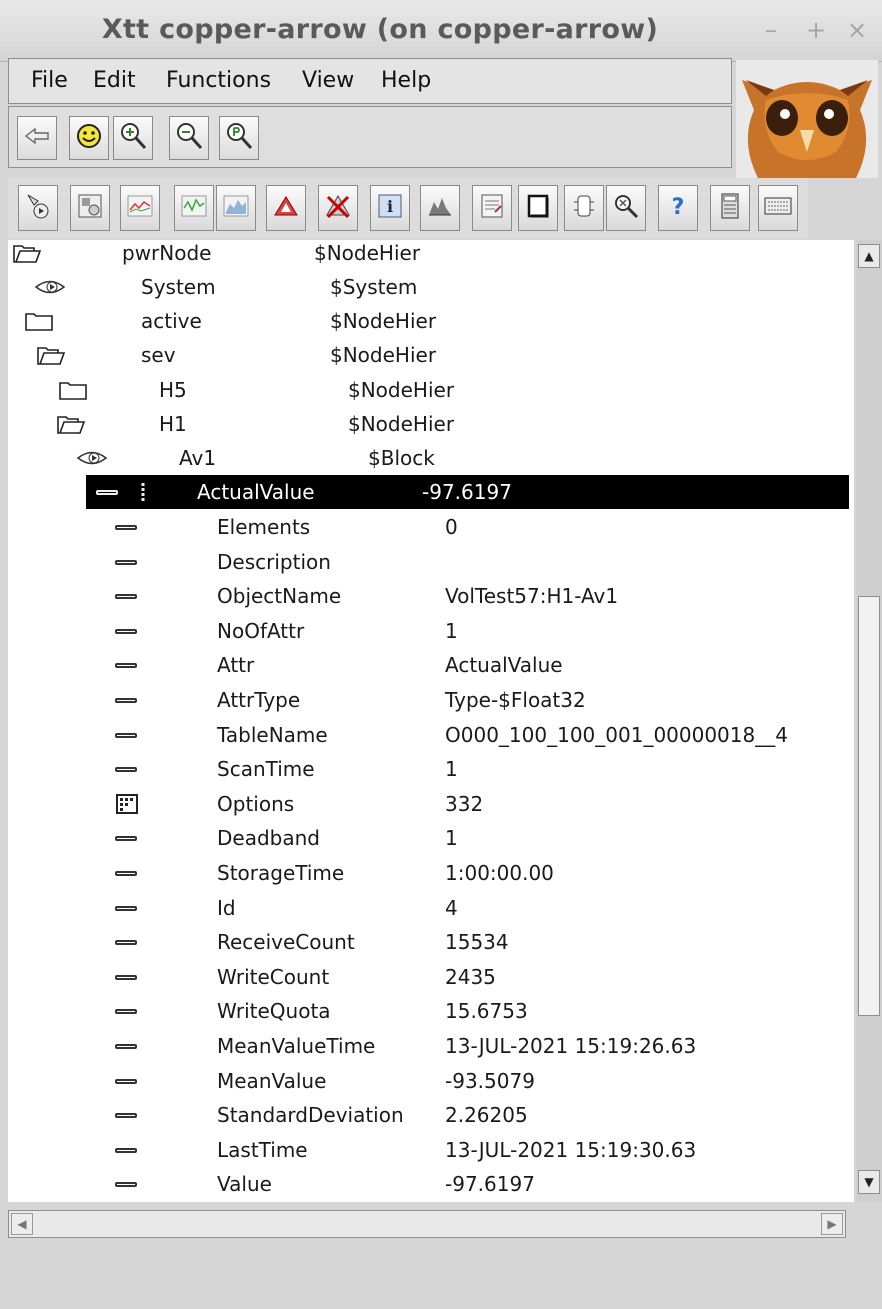  What do you see at coordinates (778, 208) in the screenshot?
I see `keyboard-button` at bounding box center [778, 208].